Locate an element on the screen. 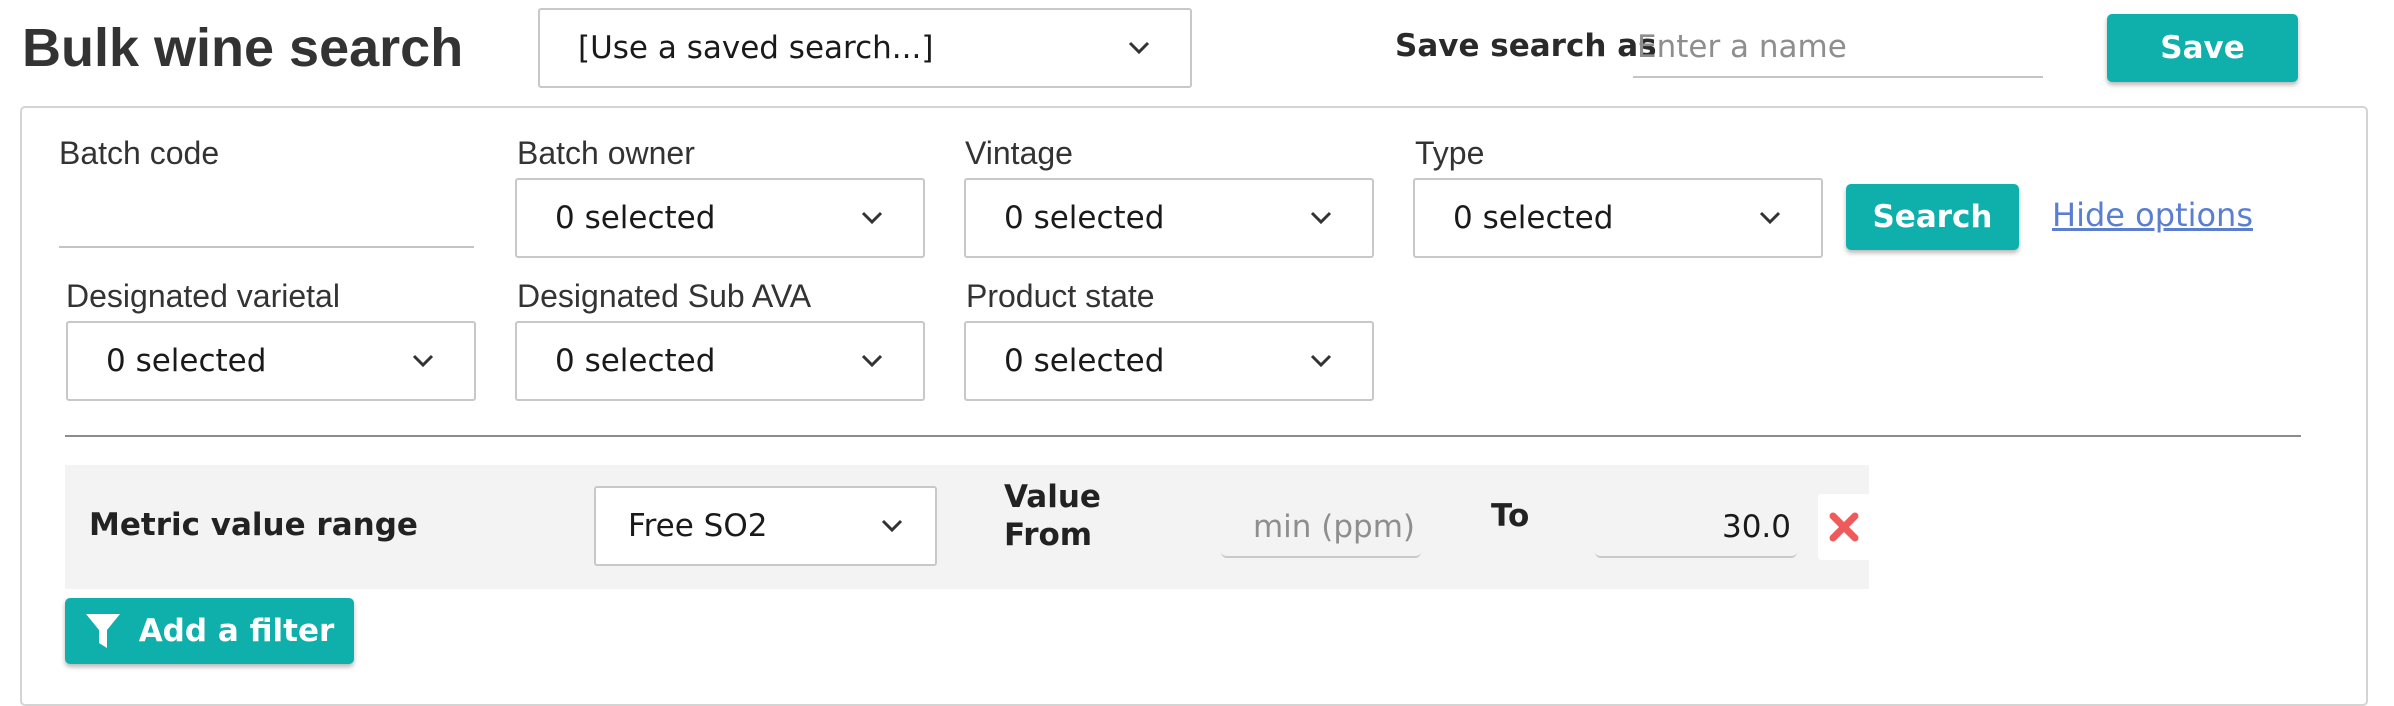 The width and height of the screenshot is (2394, 706). save-button: Save is located at coordinates (2202, 48).